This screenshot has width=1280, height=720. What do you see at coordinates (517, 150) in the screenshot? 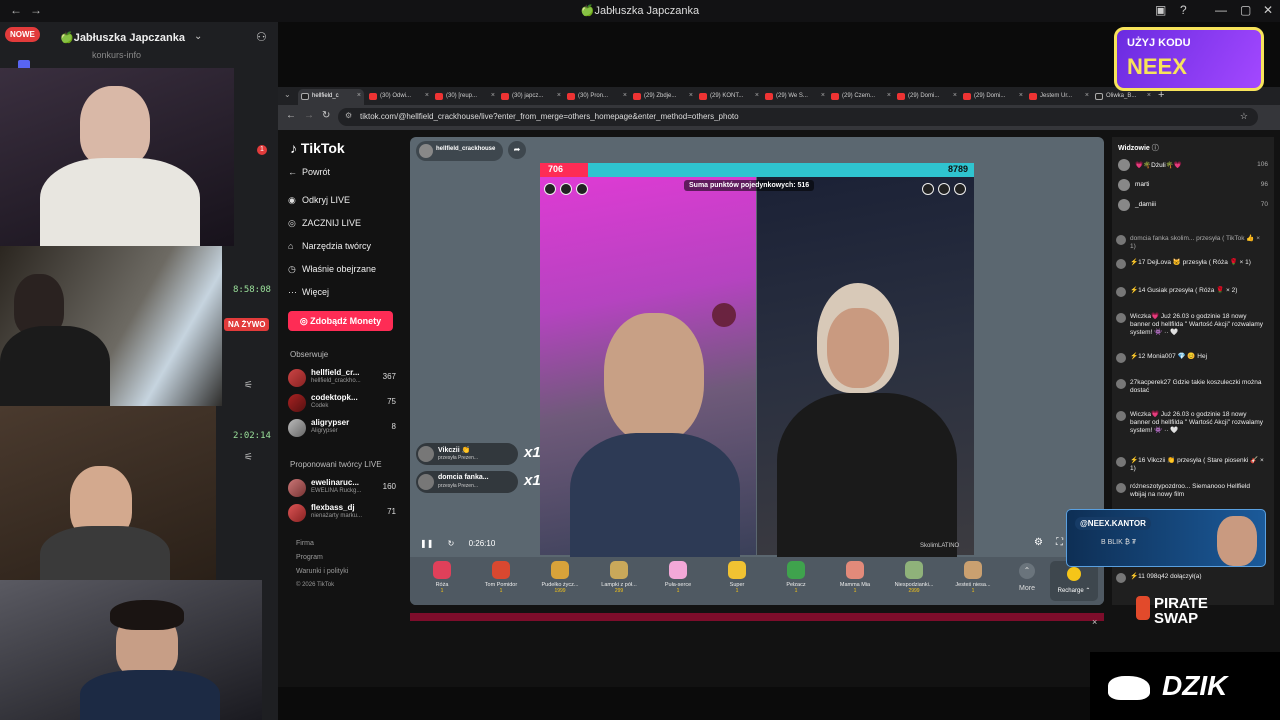
I see `share-icon: ➦` at bounding box center [517, 150].